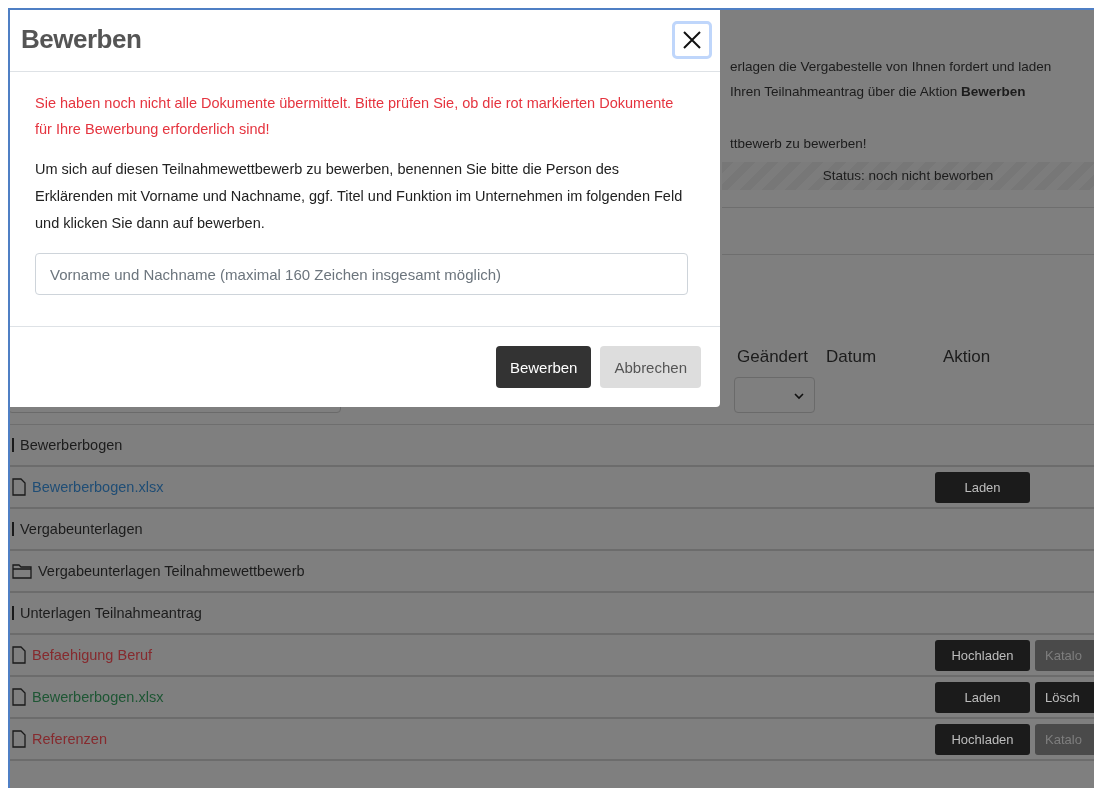 Image resolution: width=1094 pixels, height=788 pixels. Describe the element at coordinates (798, 144) in the screenshot. I see `intro-text: ttbewerb zu bewerben!` at that location.